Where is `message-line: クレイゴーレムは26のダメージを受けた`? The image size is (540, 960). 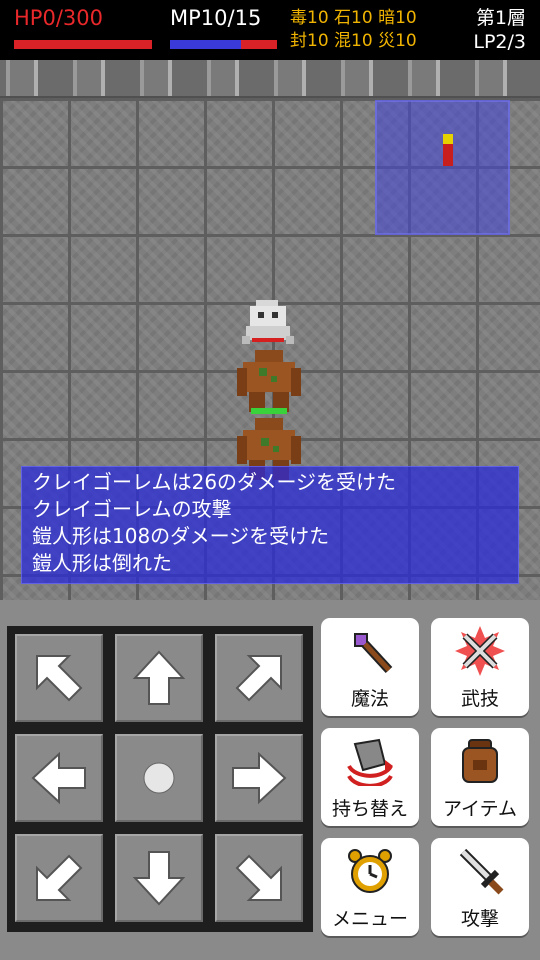
message-line: クレイゴーレムは26のダメージを受けた is located at coordinates (214, 482).